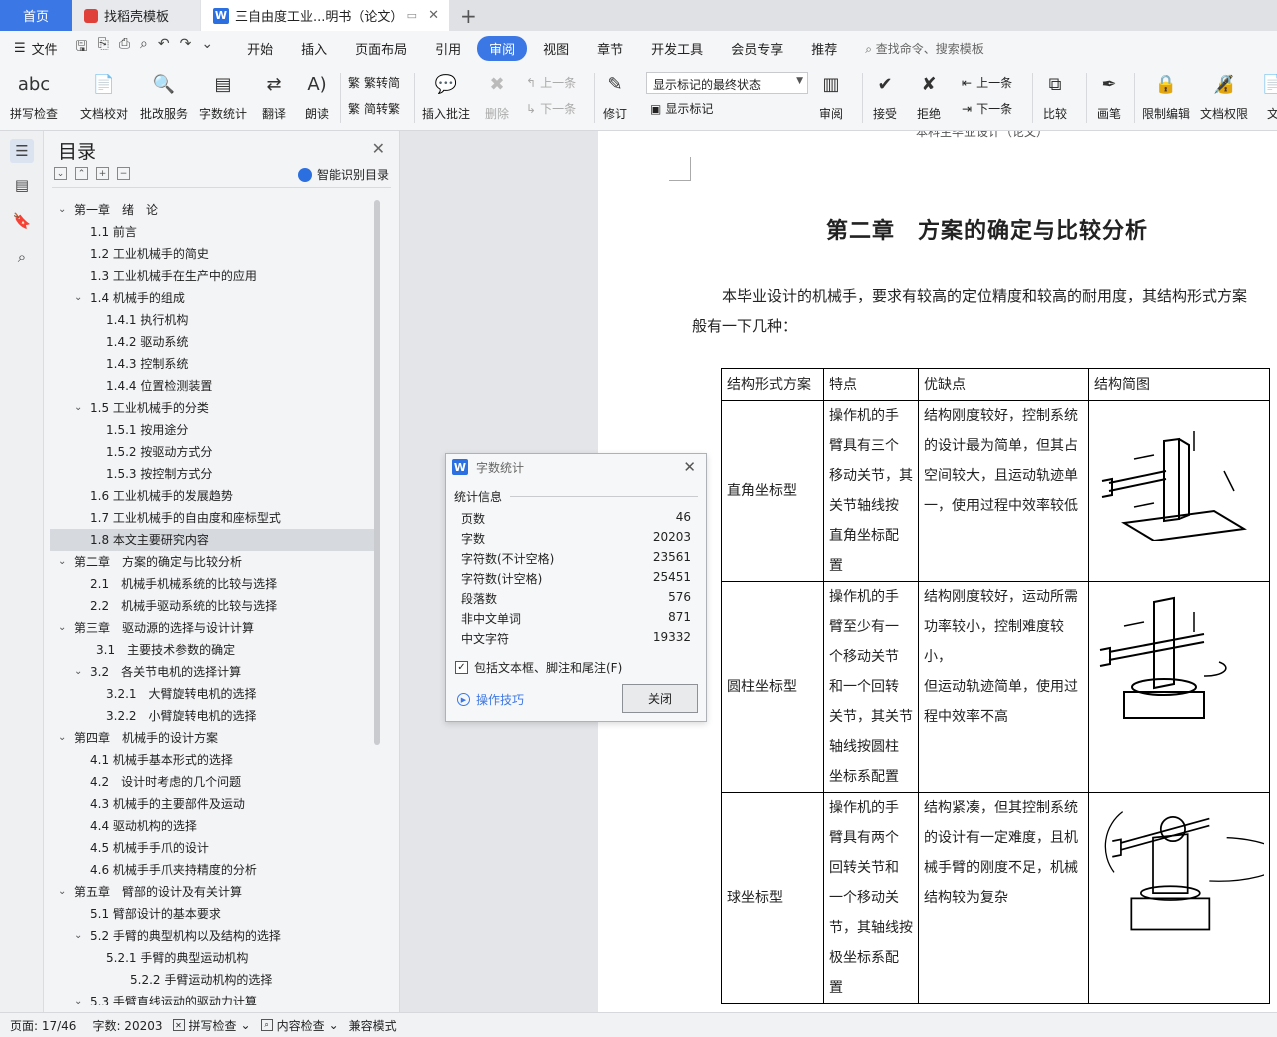  Describe the element at coordinates (213, 760) in the screenshot. I see `toc-item: 4.1 机械手基本形式的选择` at that location.